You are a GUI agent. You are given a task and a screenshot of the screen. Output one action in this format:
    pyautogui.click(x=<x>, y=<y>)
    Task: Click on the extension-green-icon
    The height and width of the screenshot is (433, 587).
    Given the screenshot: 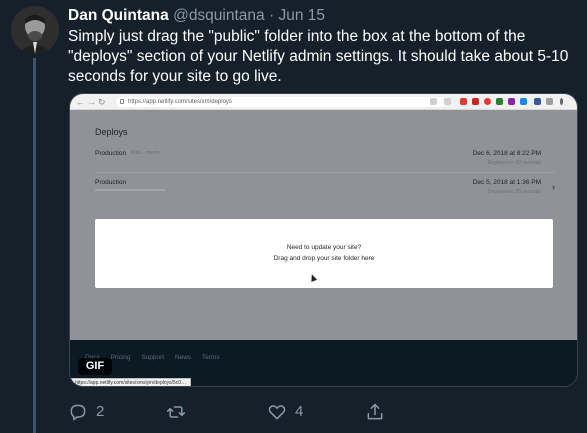 What is the action you would take?
    pyautogui.click(x=499, y=101)
    